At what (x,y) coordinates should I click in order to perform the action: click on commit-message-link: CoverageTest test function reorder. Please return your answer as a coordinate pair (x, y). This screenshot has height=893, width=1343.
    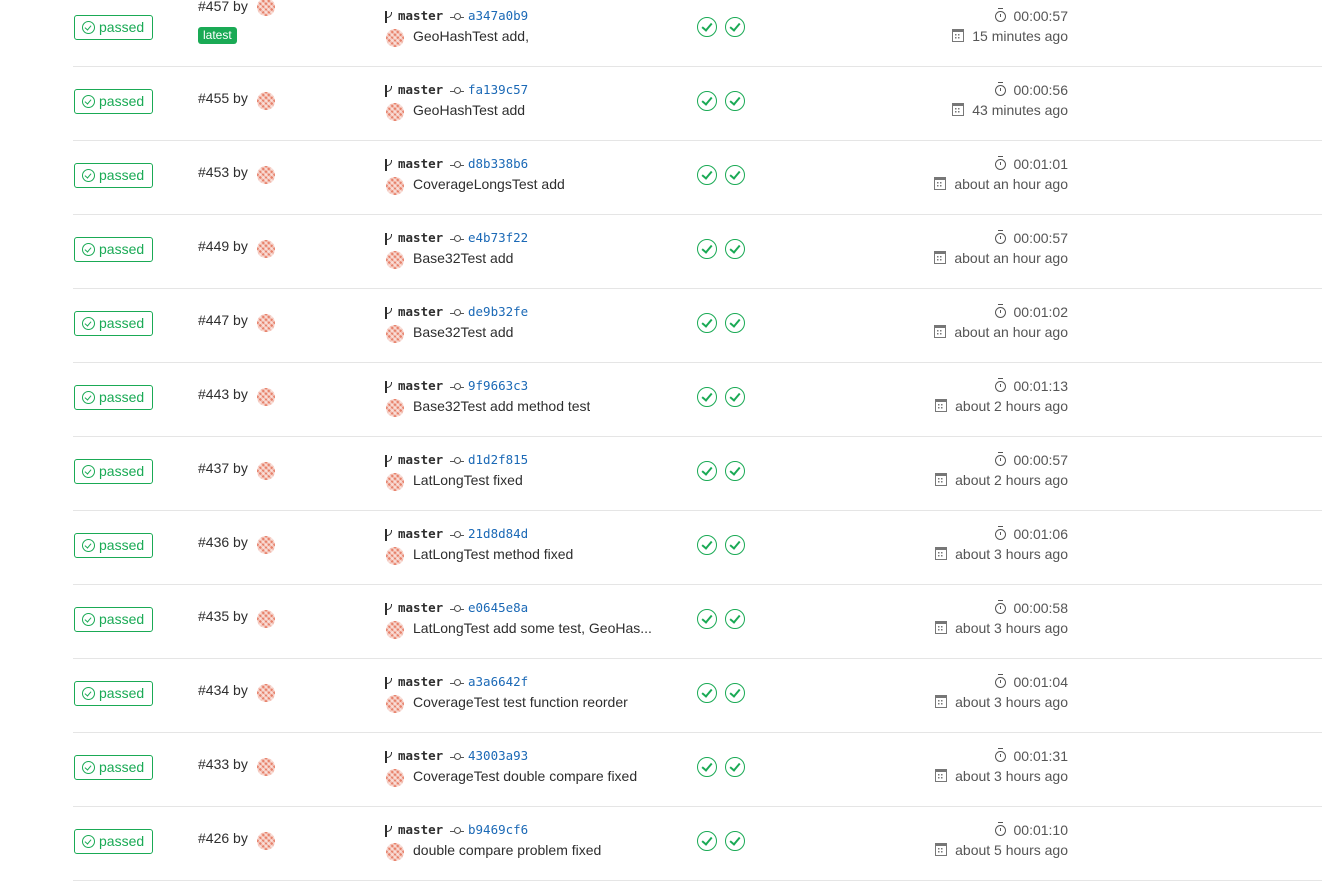
    Looking at the image, I should click on (520, 702).